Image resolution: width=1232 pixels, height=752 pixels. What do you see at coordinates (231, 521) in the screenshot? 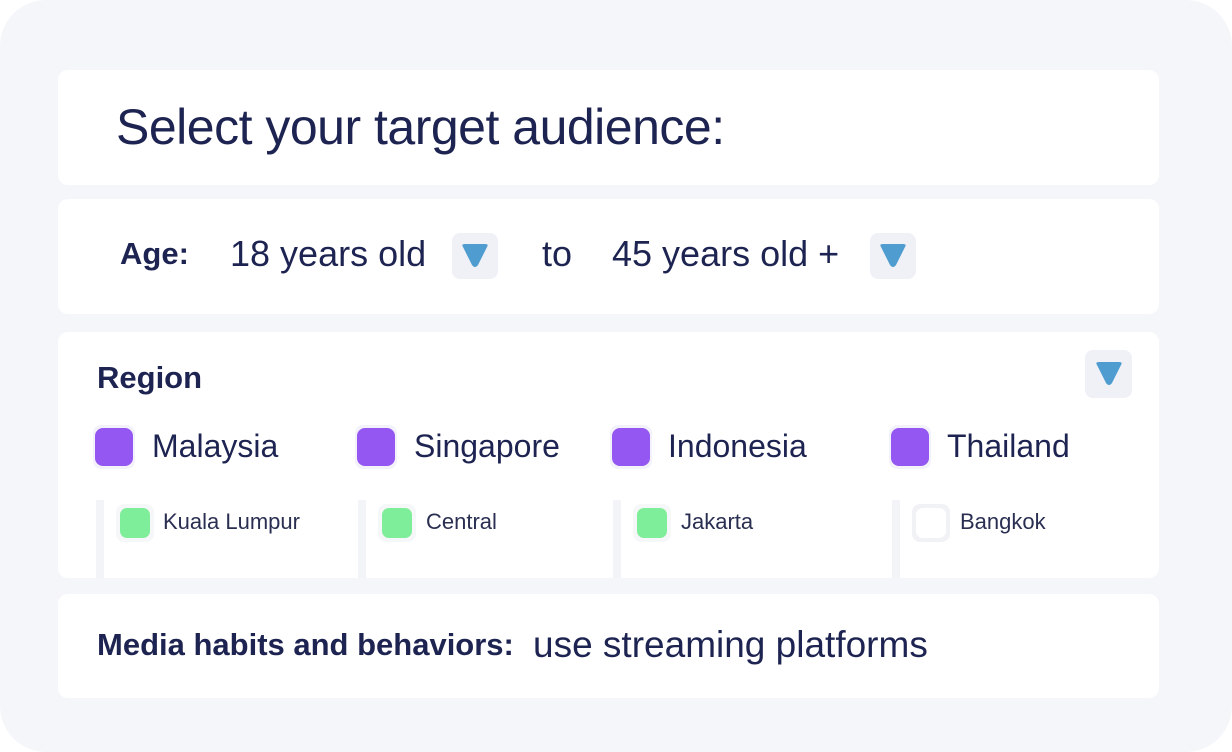
I see `city-label-kuala-lumpur: Kuala Lumpur` at bounding box center [231, 521].